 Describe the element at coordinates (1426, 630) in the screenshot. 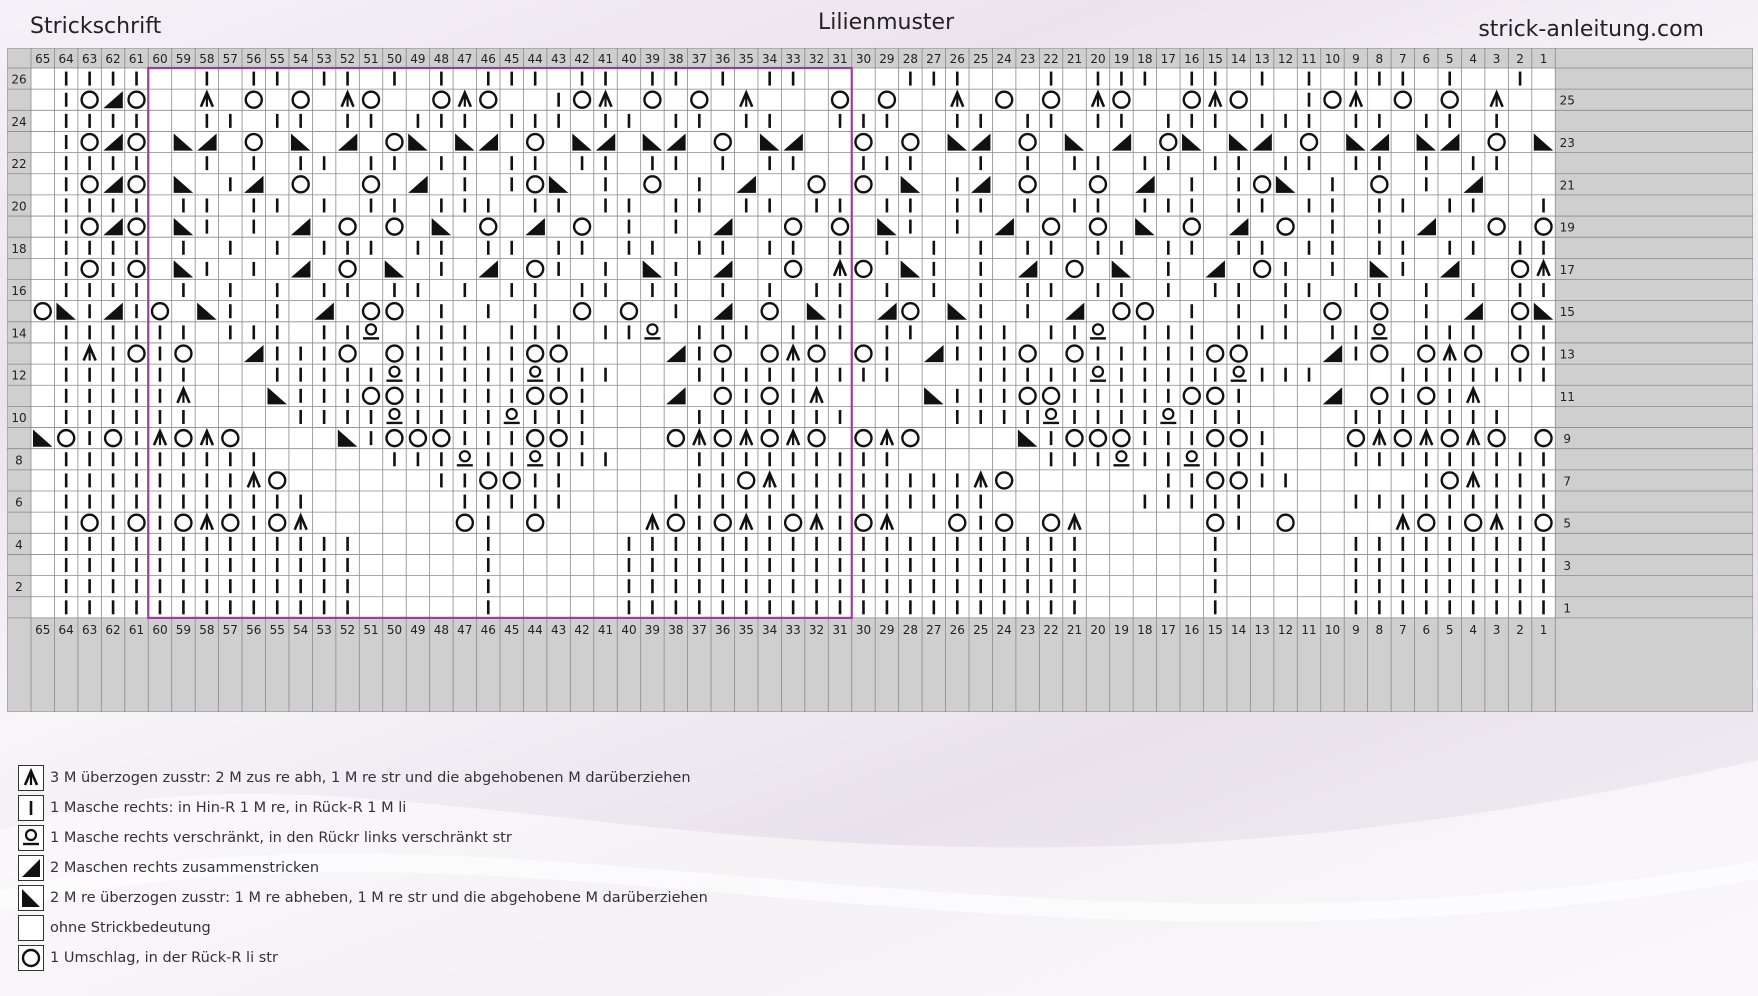

I see `column-number-bottom: 6` at that location.